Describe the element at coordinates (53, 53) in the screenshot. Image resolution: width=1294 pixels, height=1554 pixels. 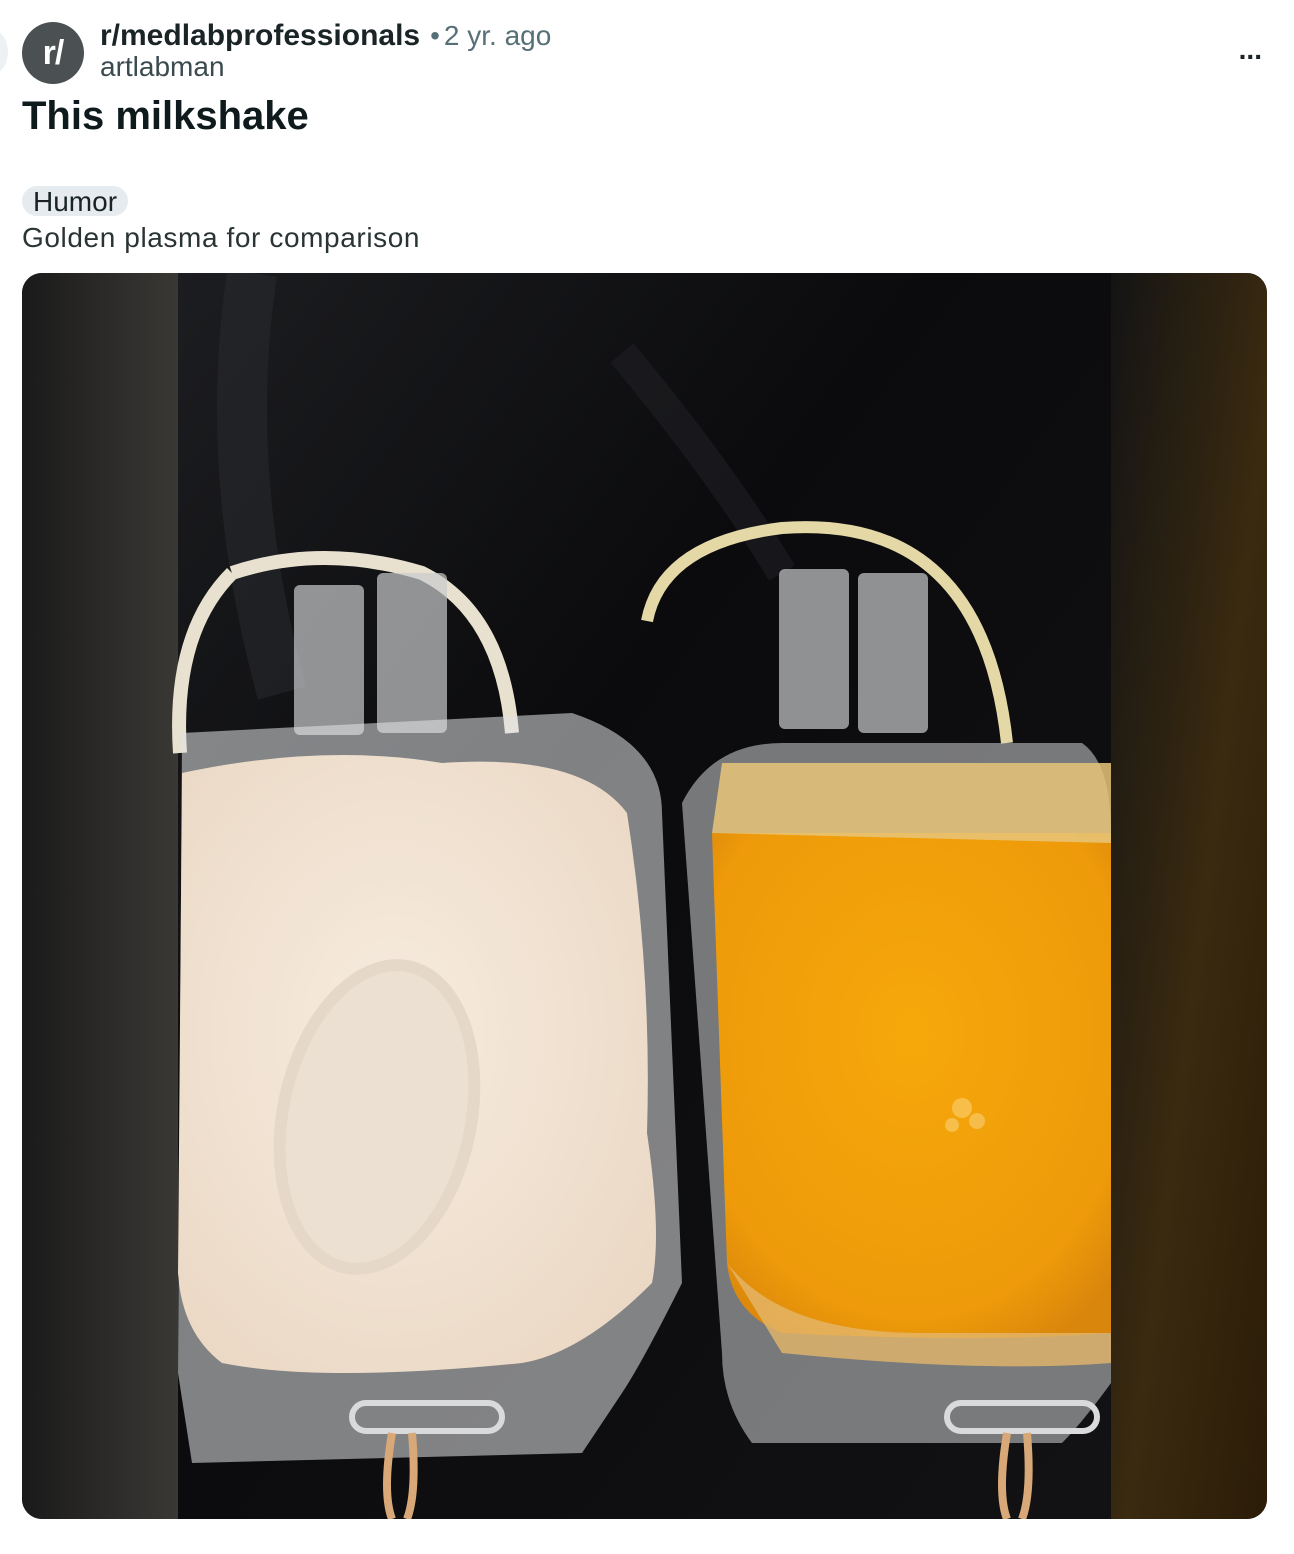
I see `subreddit-avatar: r/` at that location.